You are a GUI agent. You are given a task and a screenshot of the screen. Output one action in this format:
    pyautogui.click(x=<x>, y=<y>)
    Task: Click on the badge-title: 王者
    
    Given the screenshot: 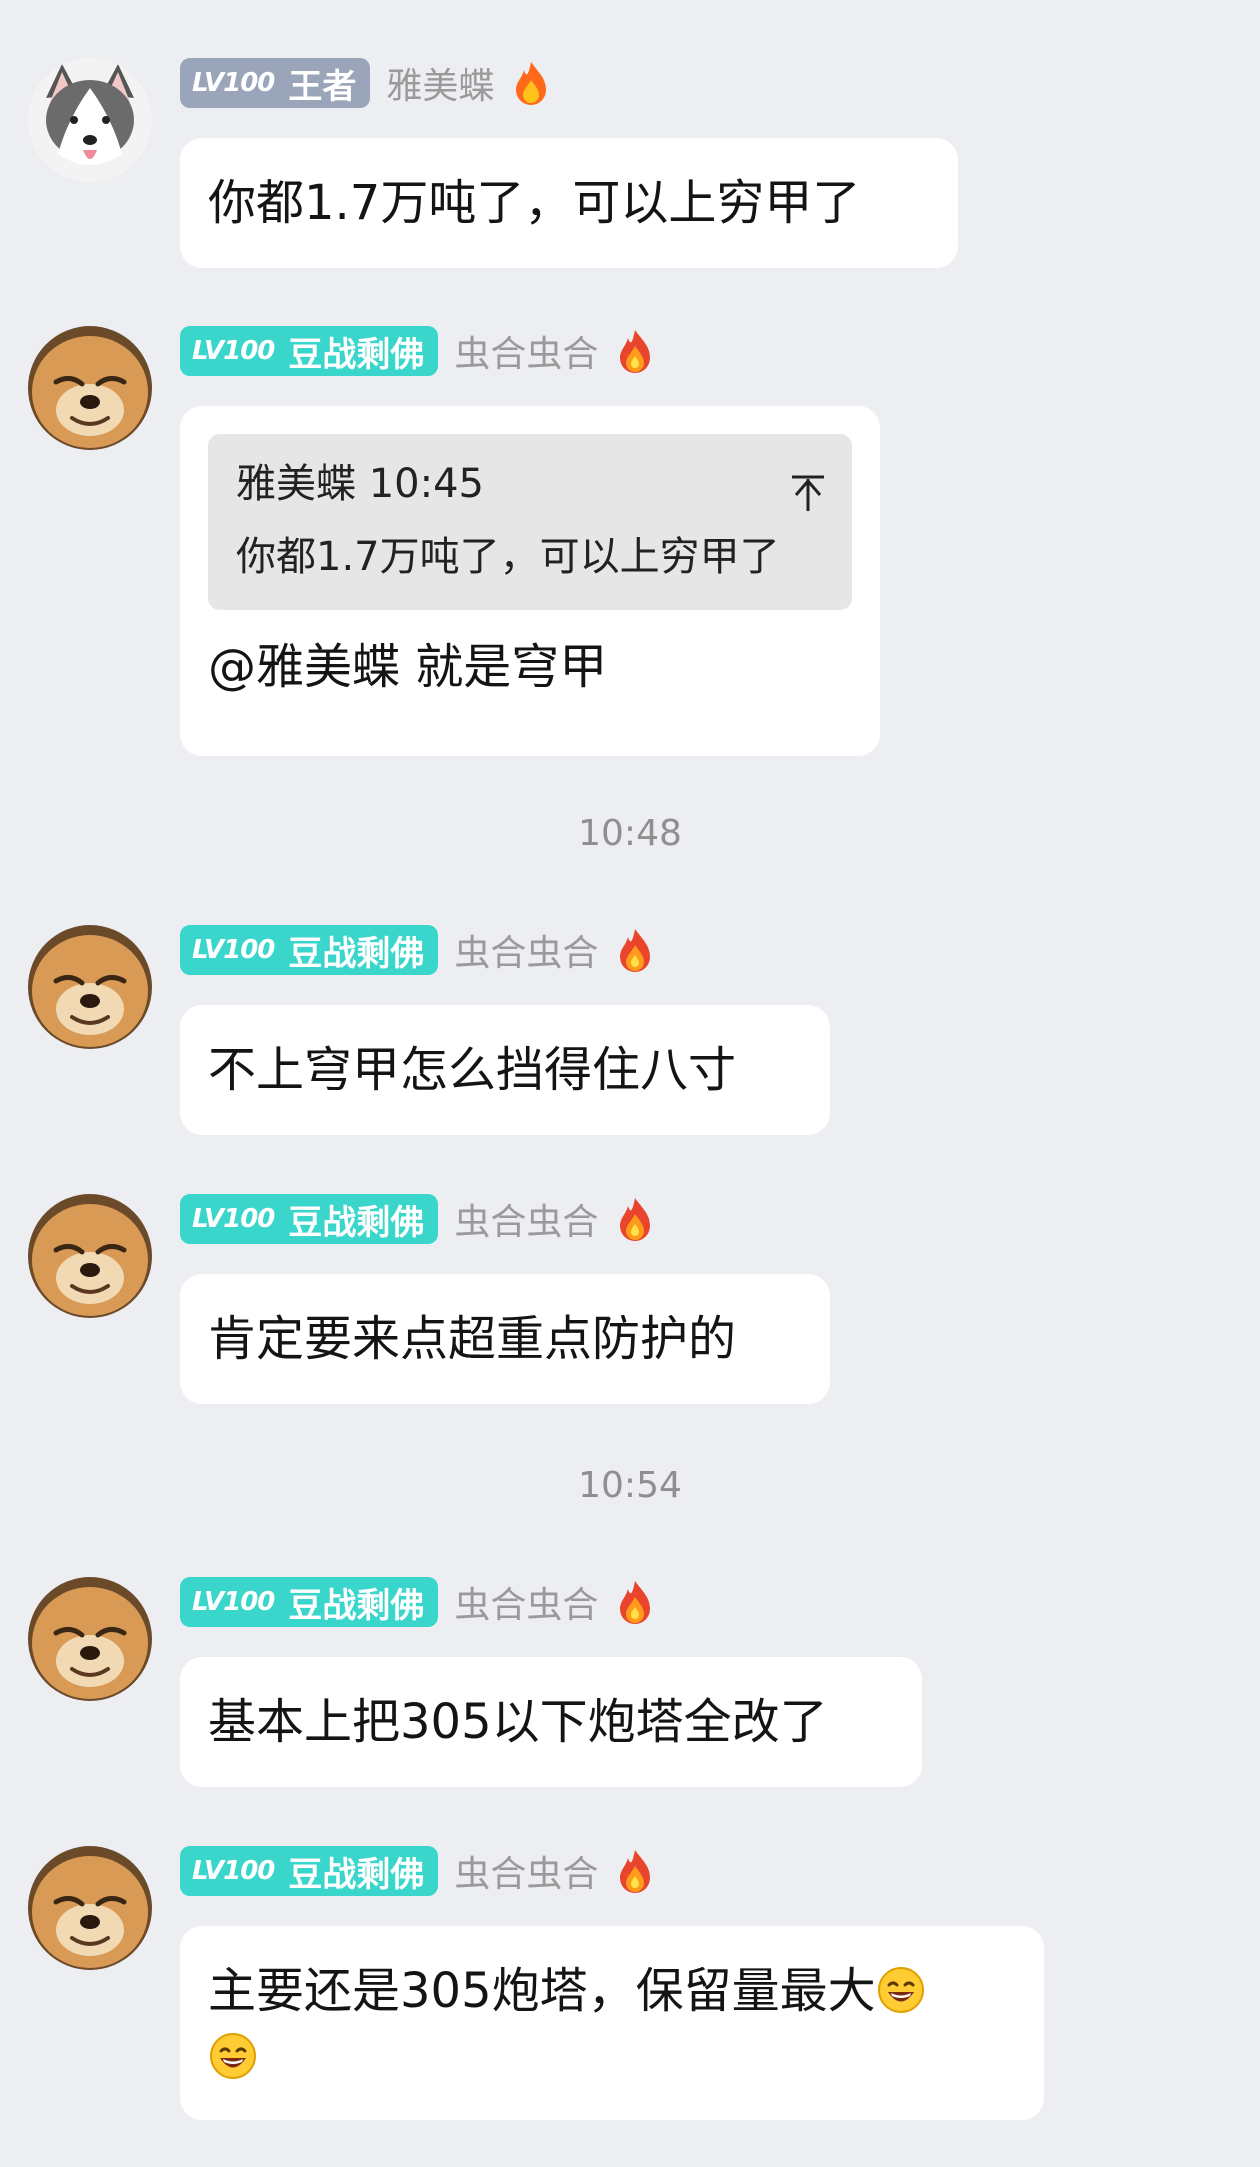 What is the action you would take?
    pyautogui.click(x=322, y=86)
    